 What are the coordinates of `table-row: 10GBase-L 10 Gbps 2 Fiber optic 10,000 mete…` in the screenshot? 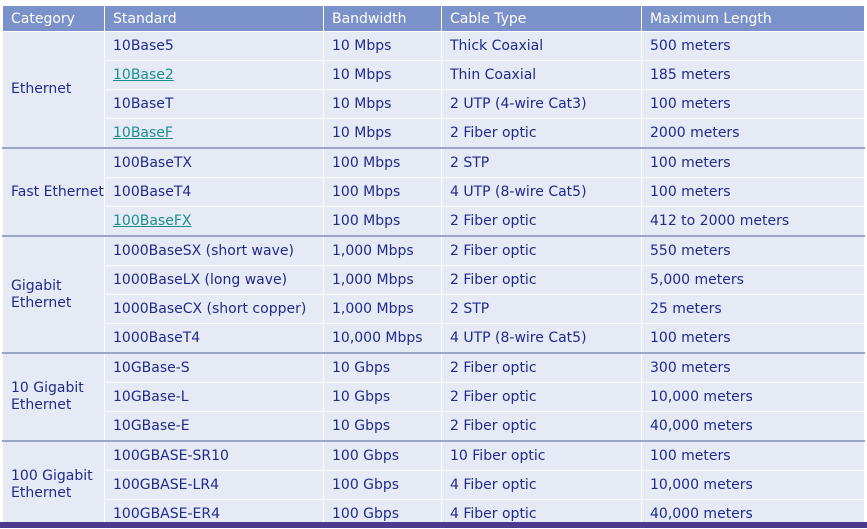 It's located at (434, 397).